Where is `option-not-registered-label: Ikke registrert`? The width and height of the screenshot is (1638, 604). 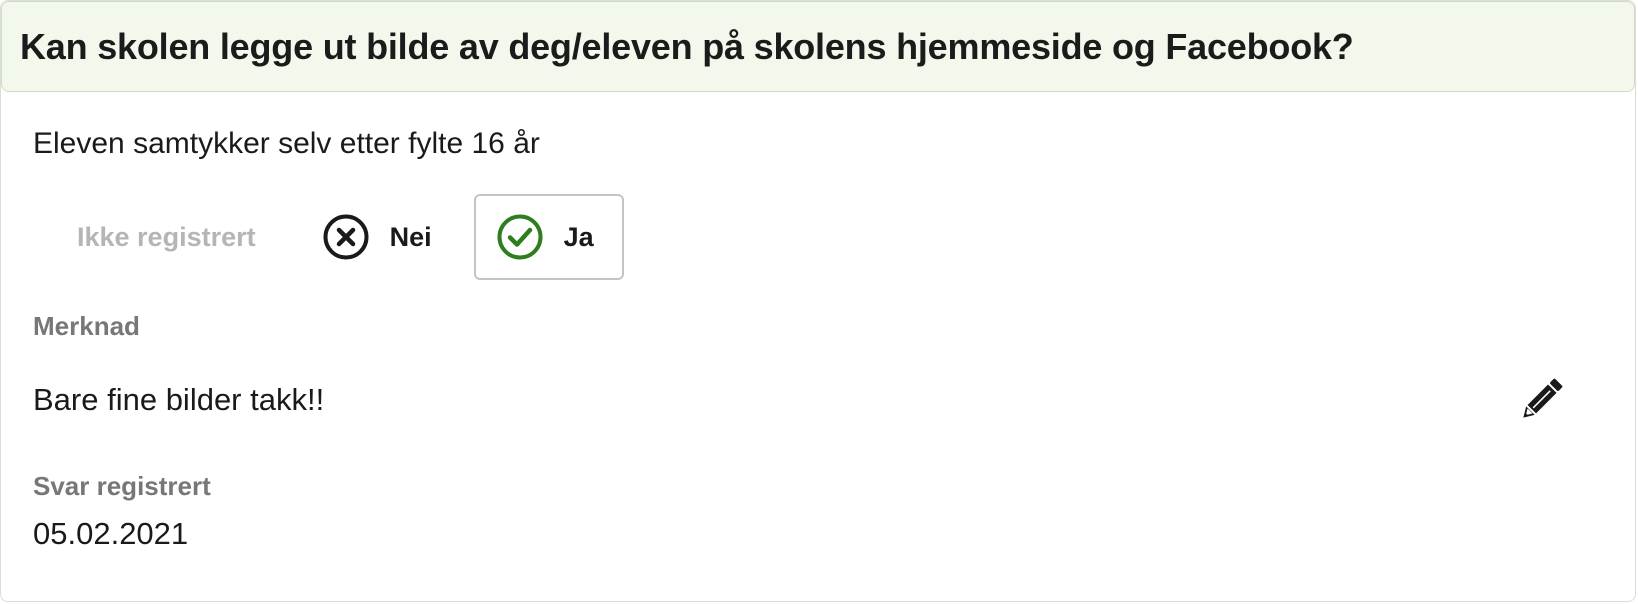
option-not-registered-label: Ikke registrert is located at coordinates (166, 236).